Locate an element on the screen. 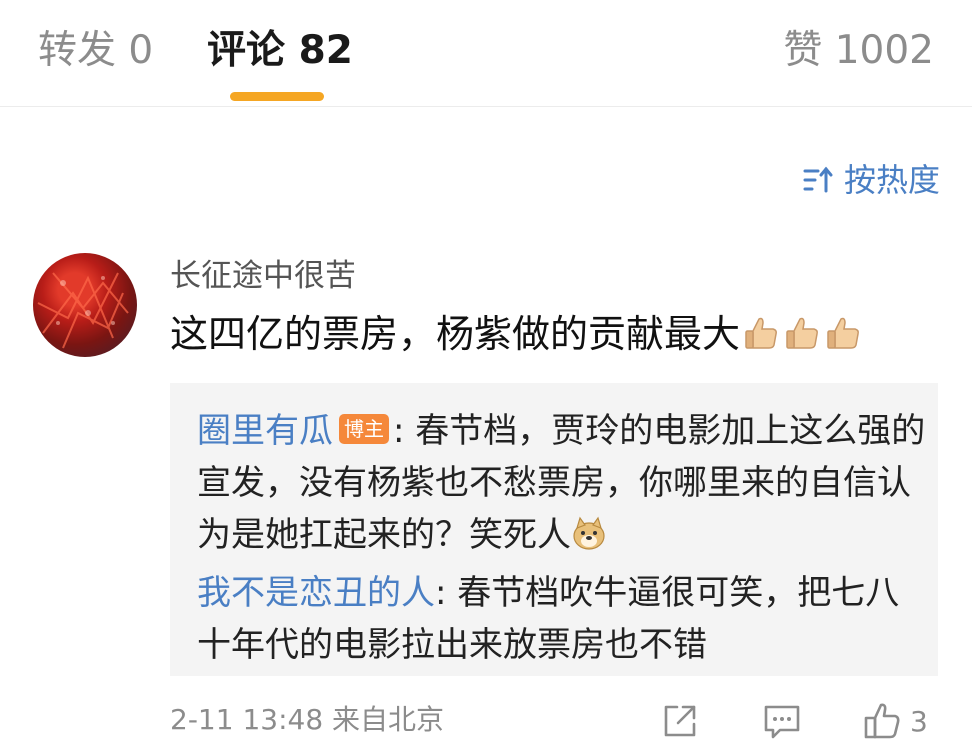  share-button is located at coordinates (680, 721).